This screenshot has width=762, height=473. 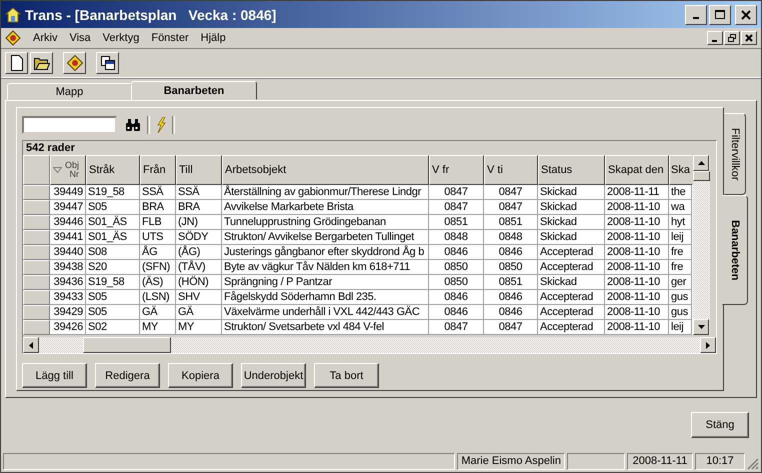 I want to click on column-header: V ti, so click(x=511, y=170).